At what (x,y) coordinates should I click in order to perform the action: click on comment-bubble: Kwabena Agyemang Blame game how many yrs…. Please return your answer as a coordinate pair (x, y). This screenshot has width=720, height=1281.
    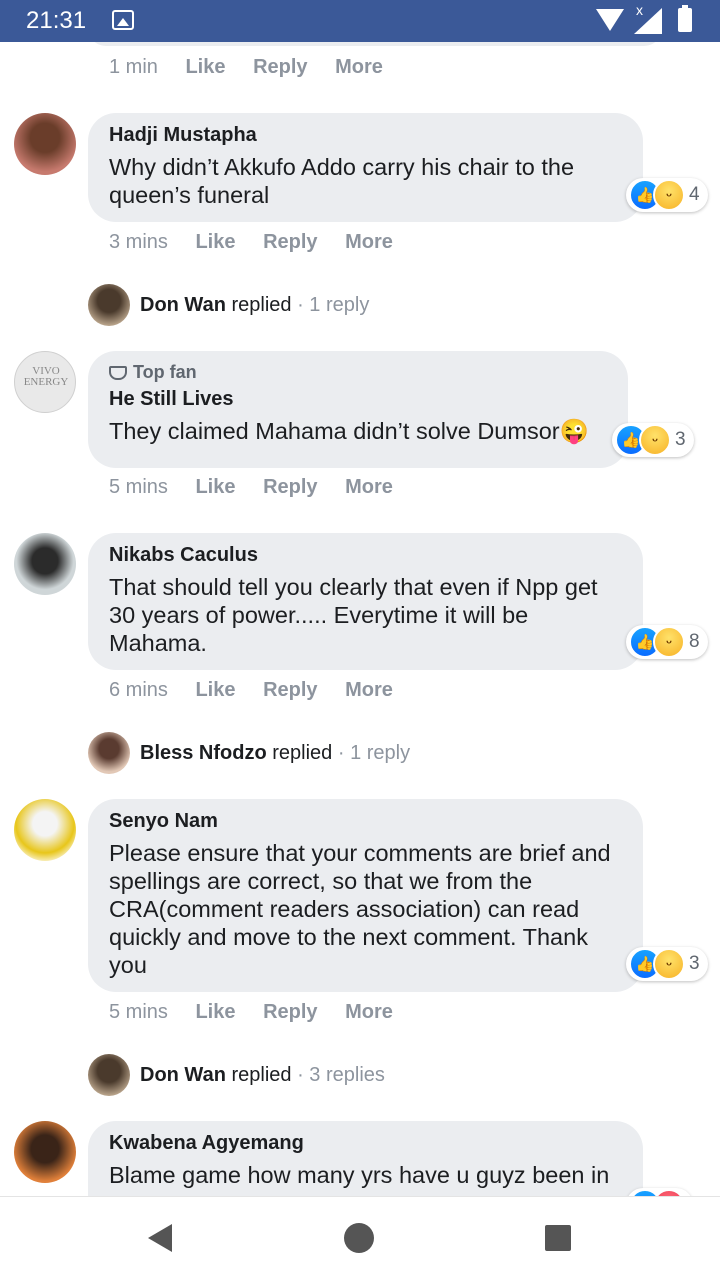
    Looking at the image, I should click on (365, 1158).